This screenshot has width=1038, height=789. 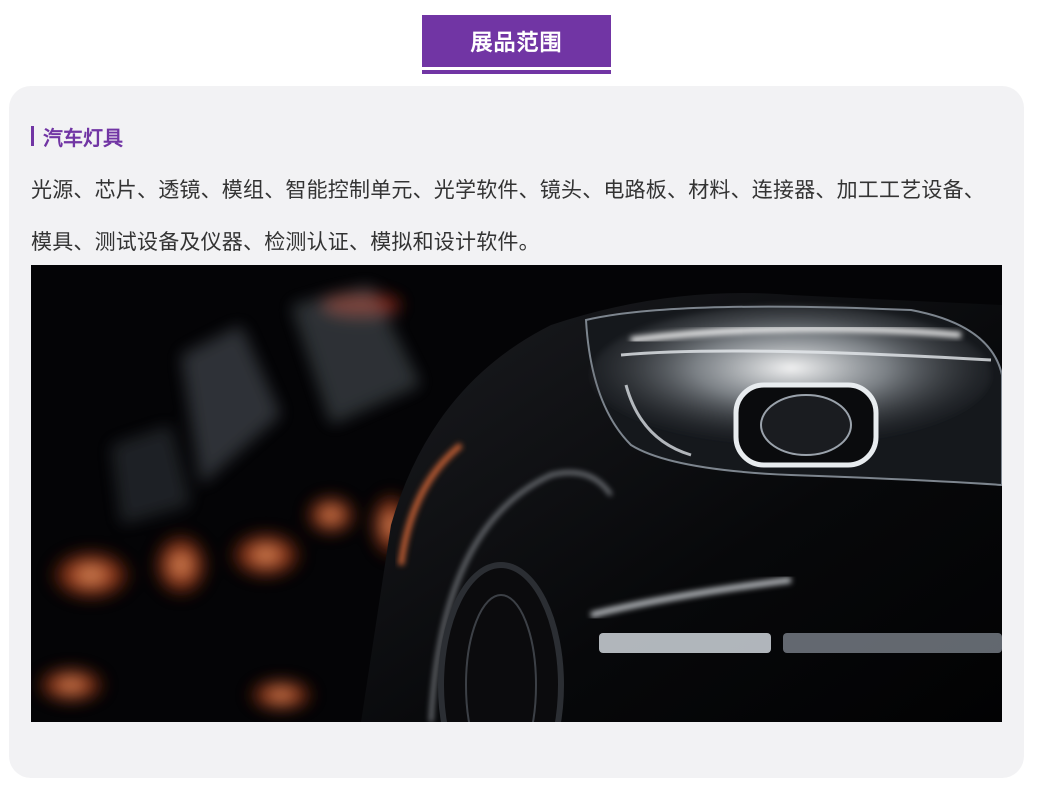 I want to click on header-underline, so click(x=516, y=72).